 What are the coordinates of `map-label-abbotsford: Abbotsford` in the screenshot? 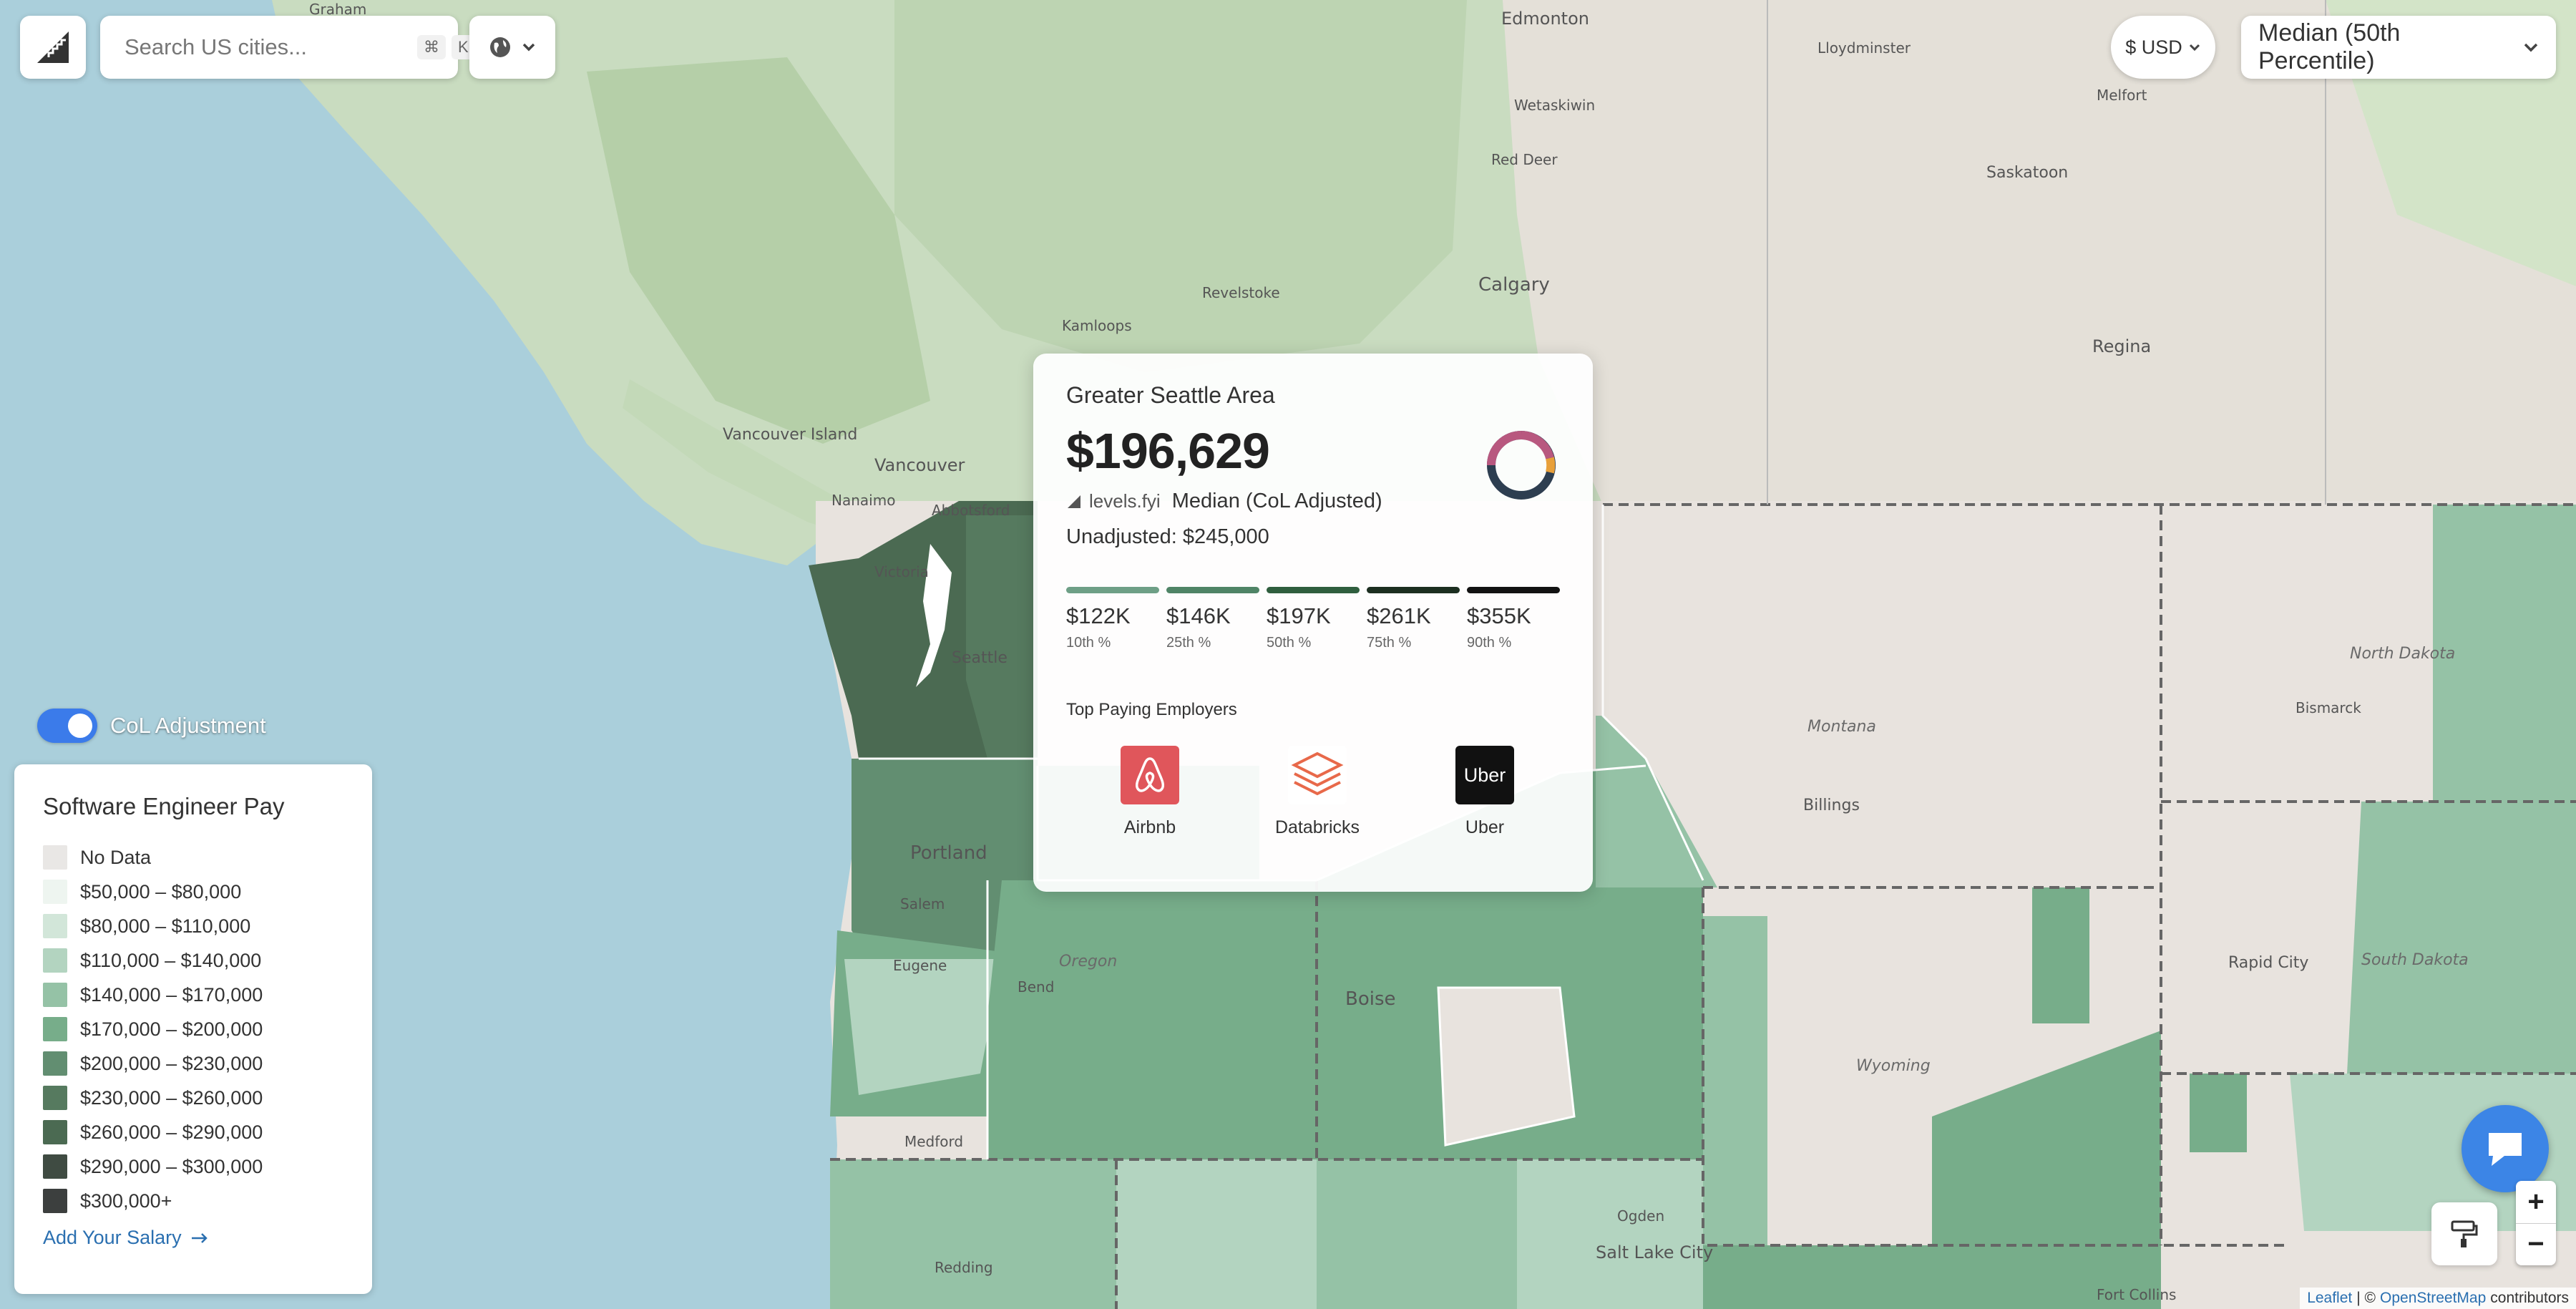 It's located at (971, 510).